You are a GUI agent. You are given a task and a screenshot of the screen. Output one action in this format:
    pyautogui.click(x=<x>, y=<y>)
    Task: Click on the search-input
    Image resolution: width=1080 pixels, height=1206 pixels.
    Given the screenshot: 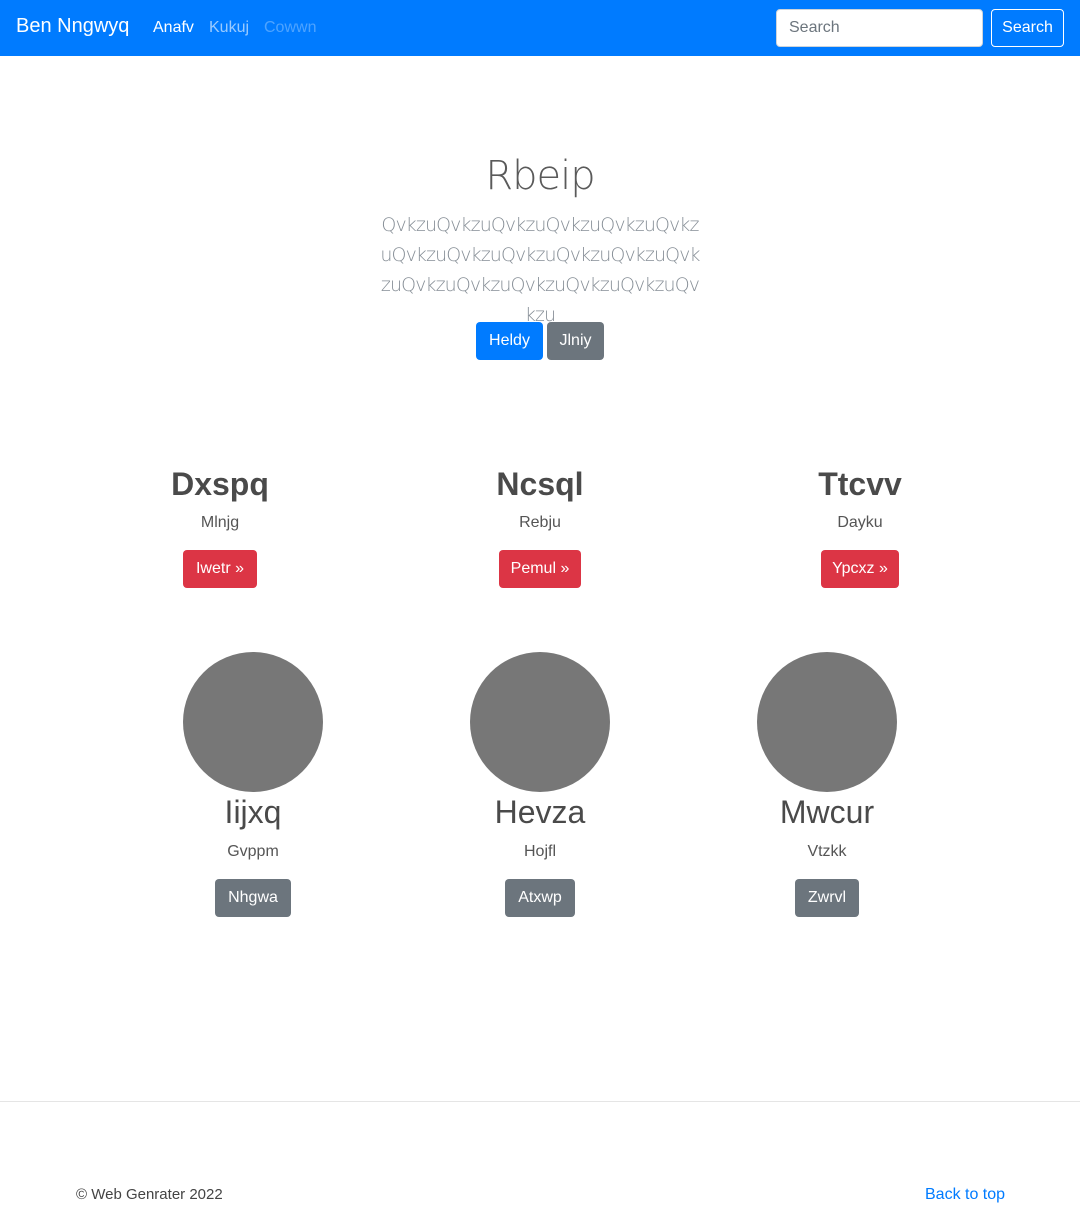 What is the action you would take?
    pyautogui.click(x=879, y=28)
    